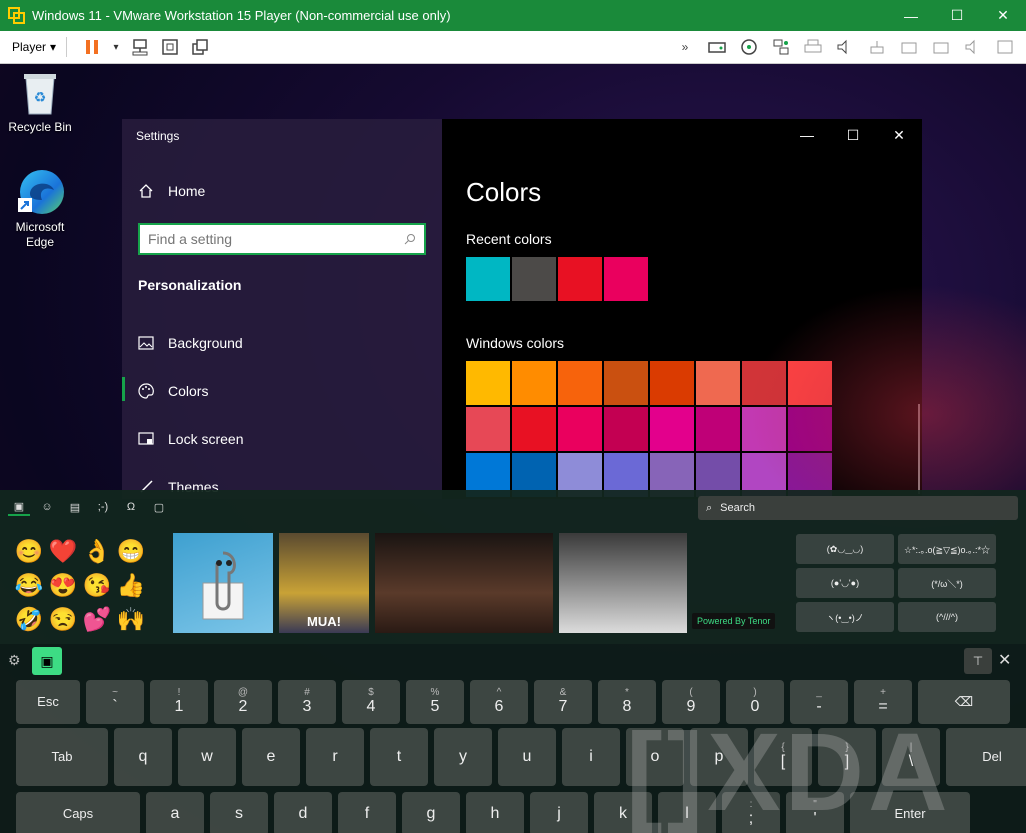  What do you see at coordinates (78, 812) in the screenshot?
I see `key-caps: Caps` at bounding box center [78, 812].